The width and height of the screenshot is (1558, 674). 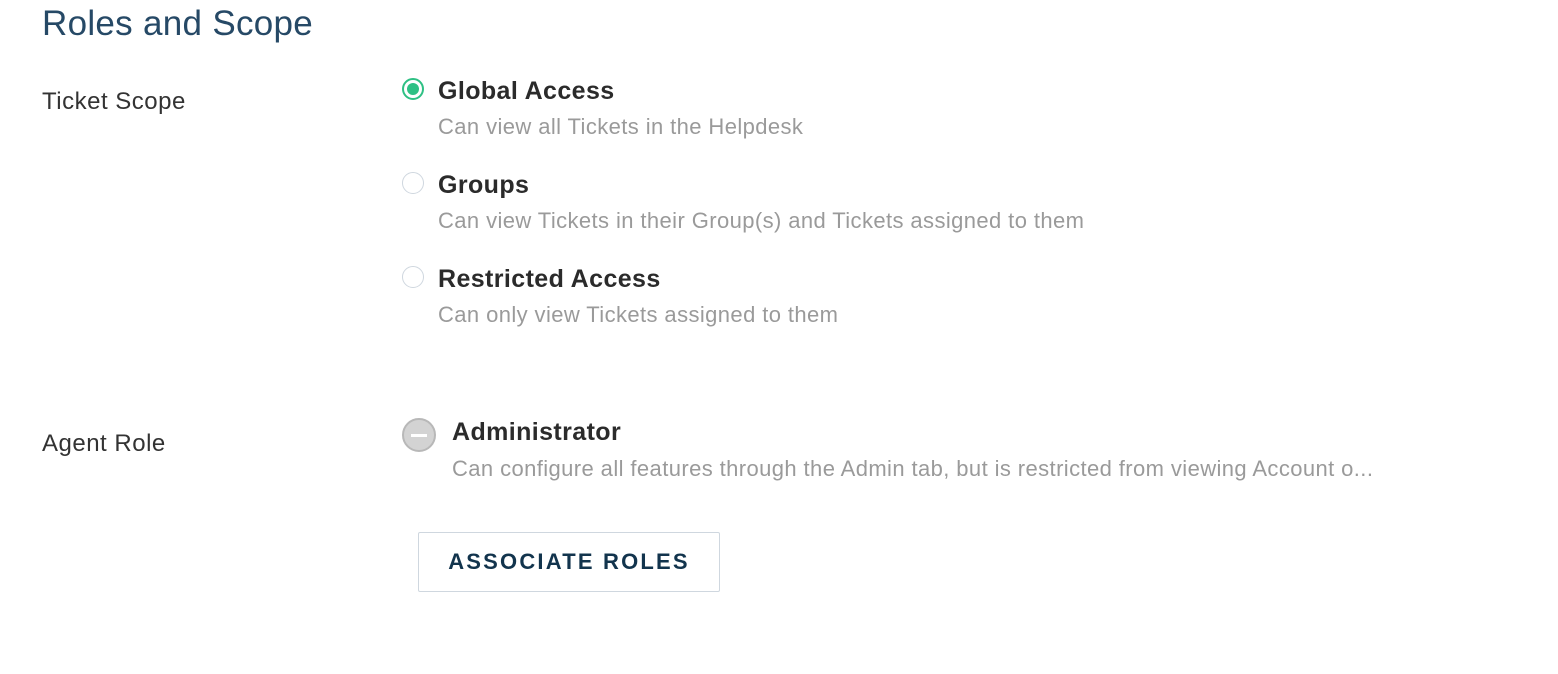 I want to click on radio-option-title: Global Access, so click(x=526, y=91).